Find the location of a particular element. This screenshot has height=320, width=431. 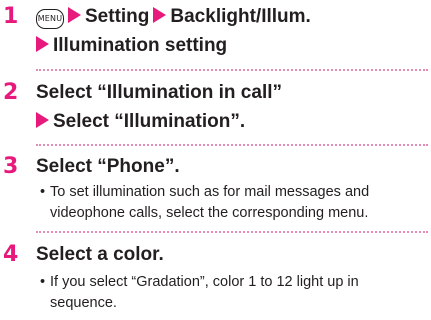

step-2-instruction: Select “Illumination in call” is located at coordinates (159, 92).